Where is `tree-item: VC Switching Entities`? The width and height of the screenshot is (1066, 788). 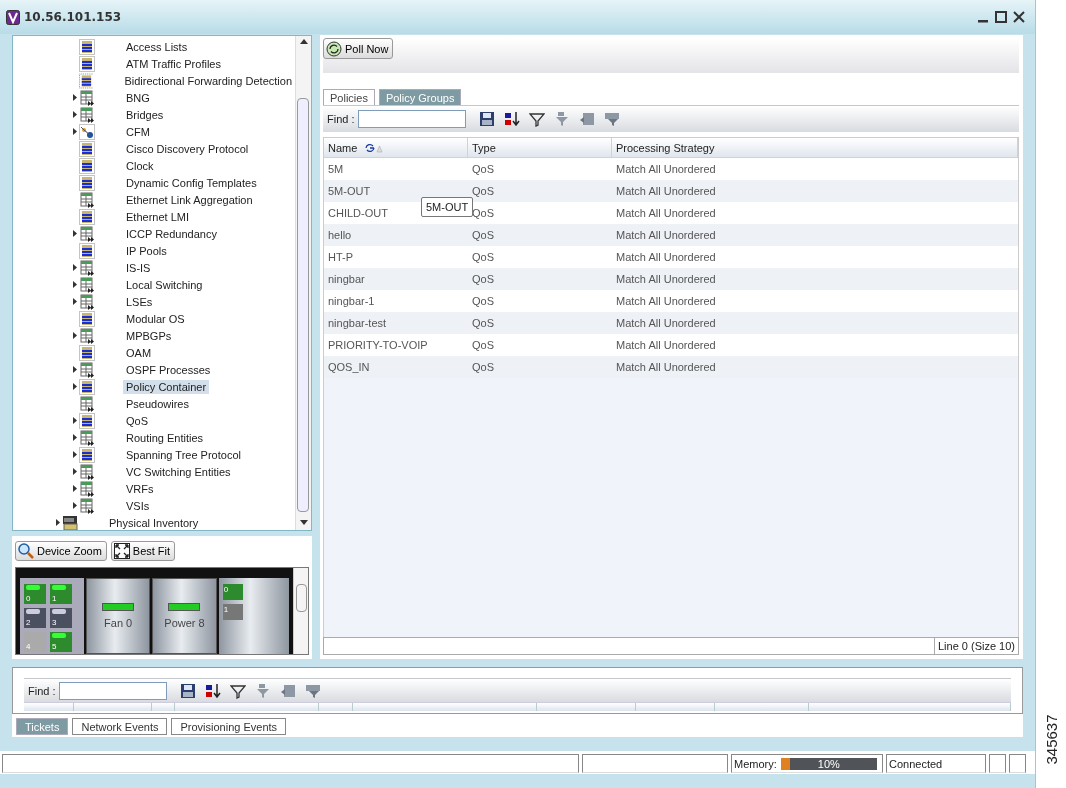
tree-item: VC Switching Entities is located at coordinates (178, 471).